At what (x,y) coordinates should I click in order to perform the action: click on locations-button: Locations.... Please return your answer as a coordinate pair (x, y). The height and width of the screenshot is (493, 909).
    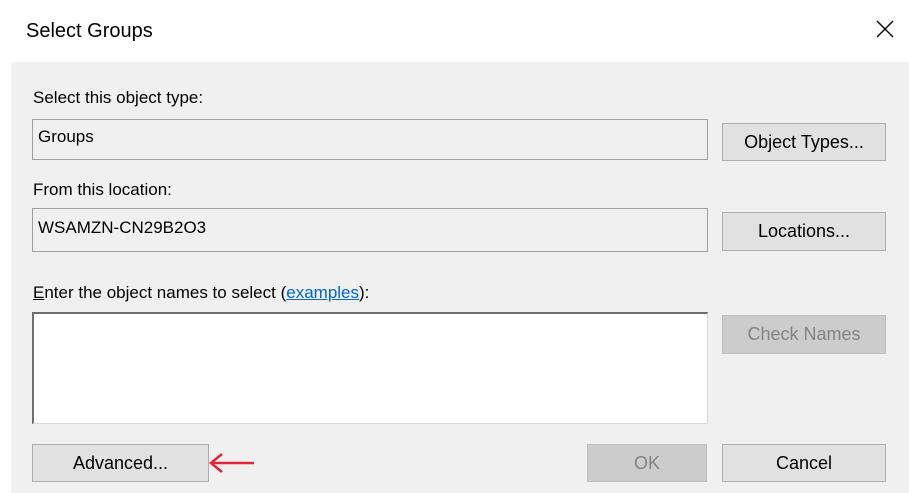
    Looking at the image, I should click on (804, 231).